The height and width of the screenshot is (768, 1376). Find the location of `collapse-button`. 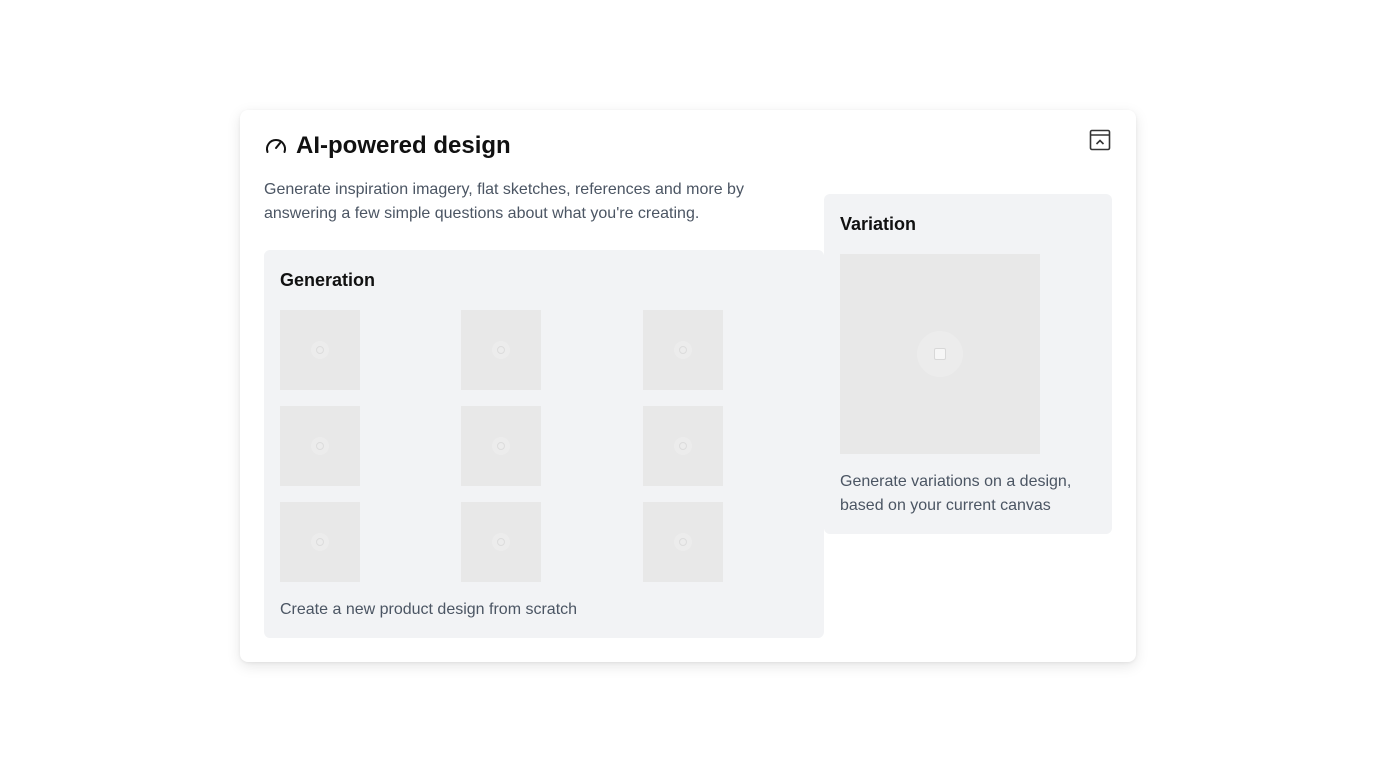

collapse-button is located at coordinates (1100, 142).